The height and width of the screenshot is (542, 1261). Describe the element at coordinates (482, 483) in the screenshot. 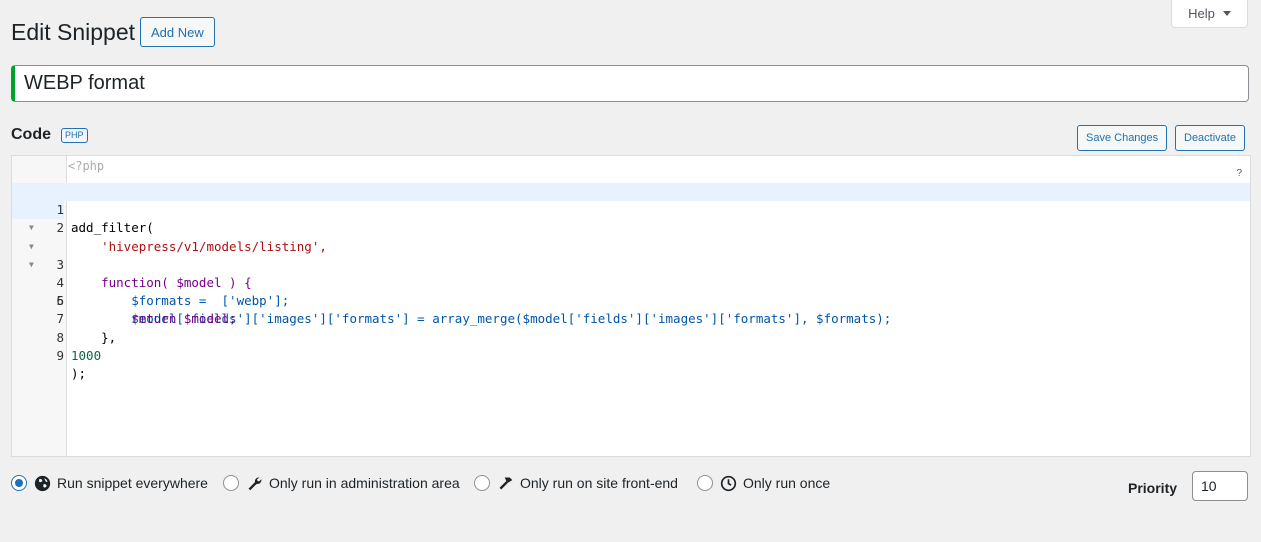

I see `scope-radio-front-end` at that location.